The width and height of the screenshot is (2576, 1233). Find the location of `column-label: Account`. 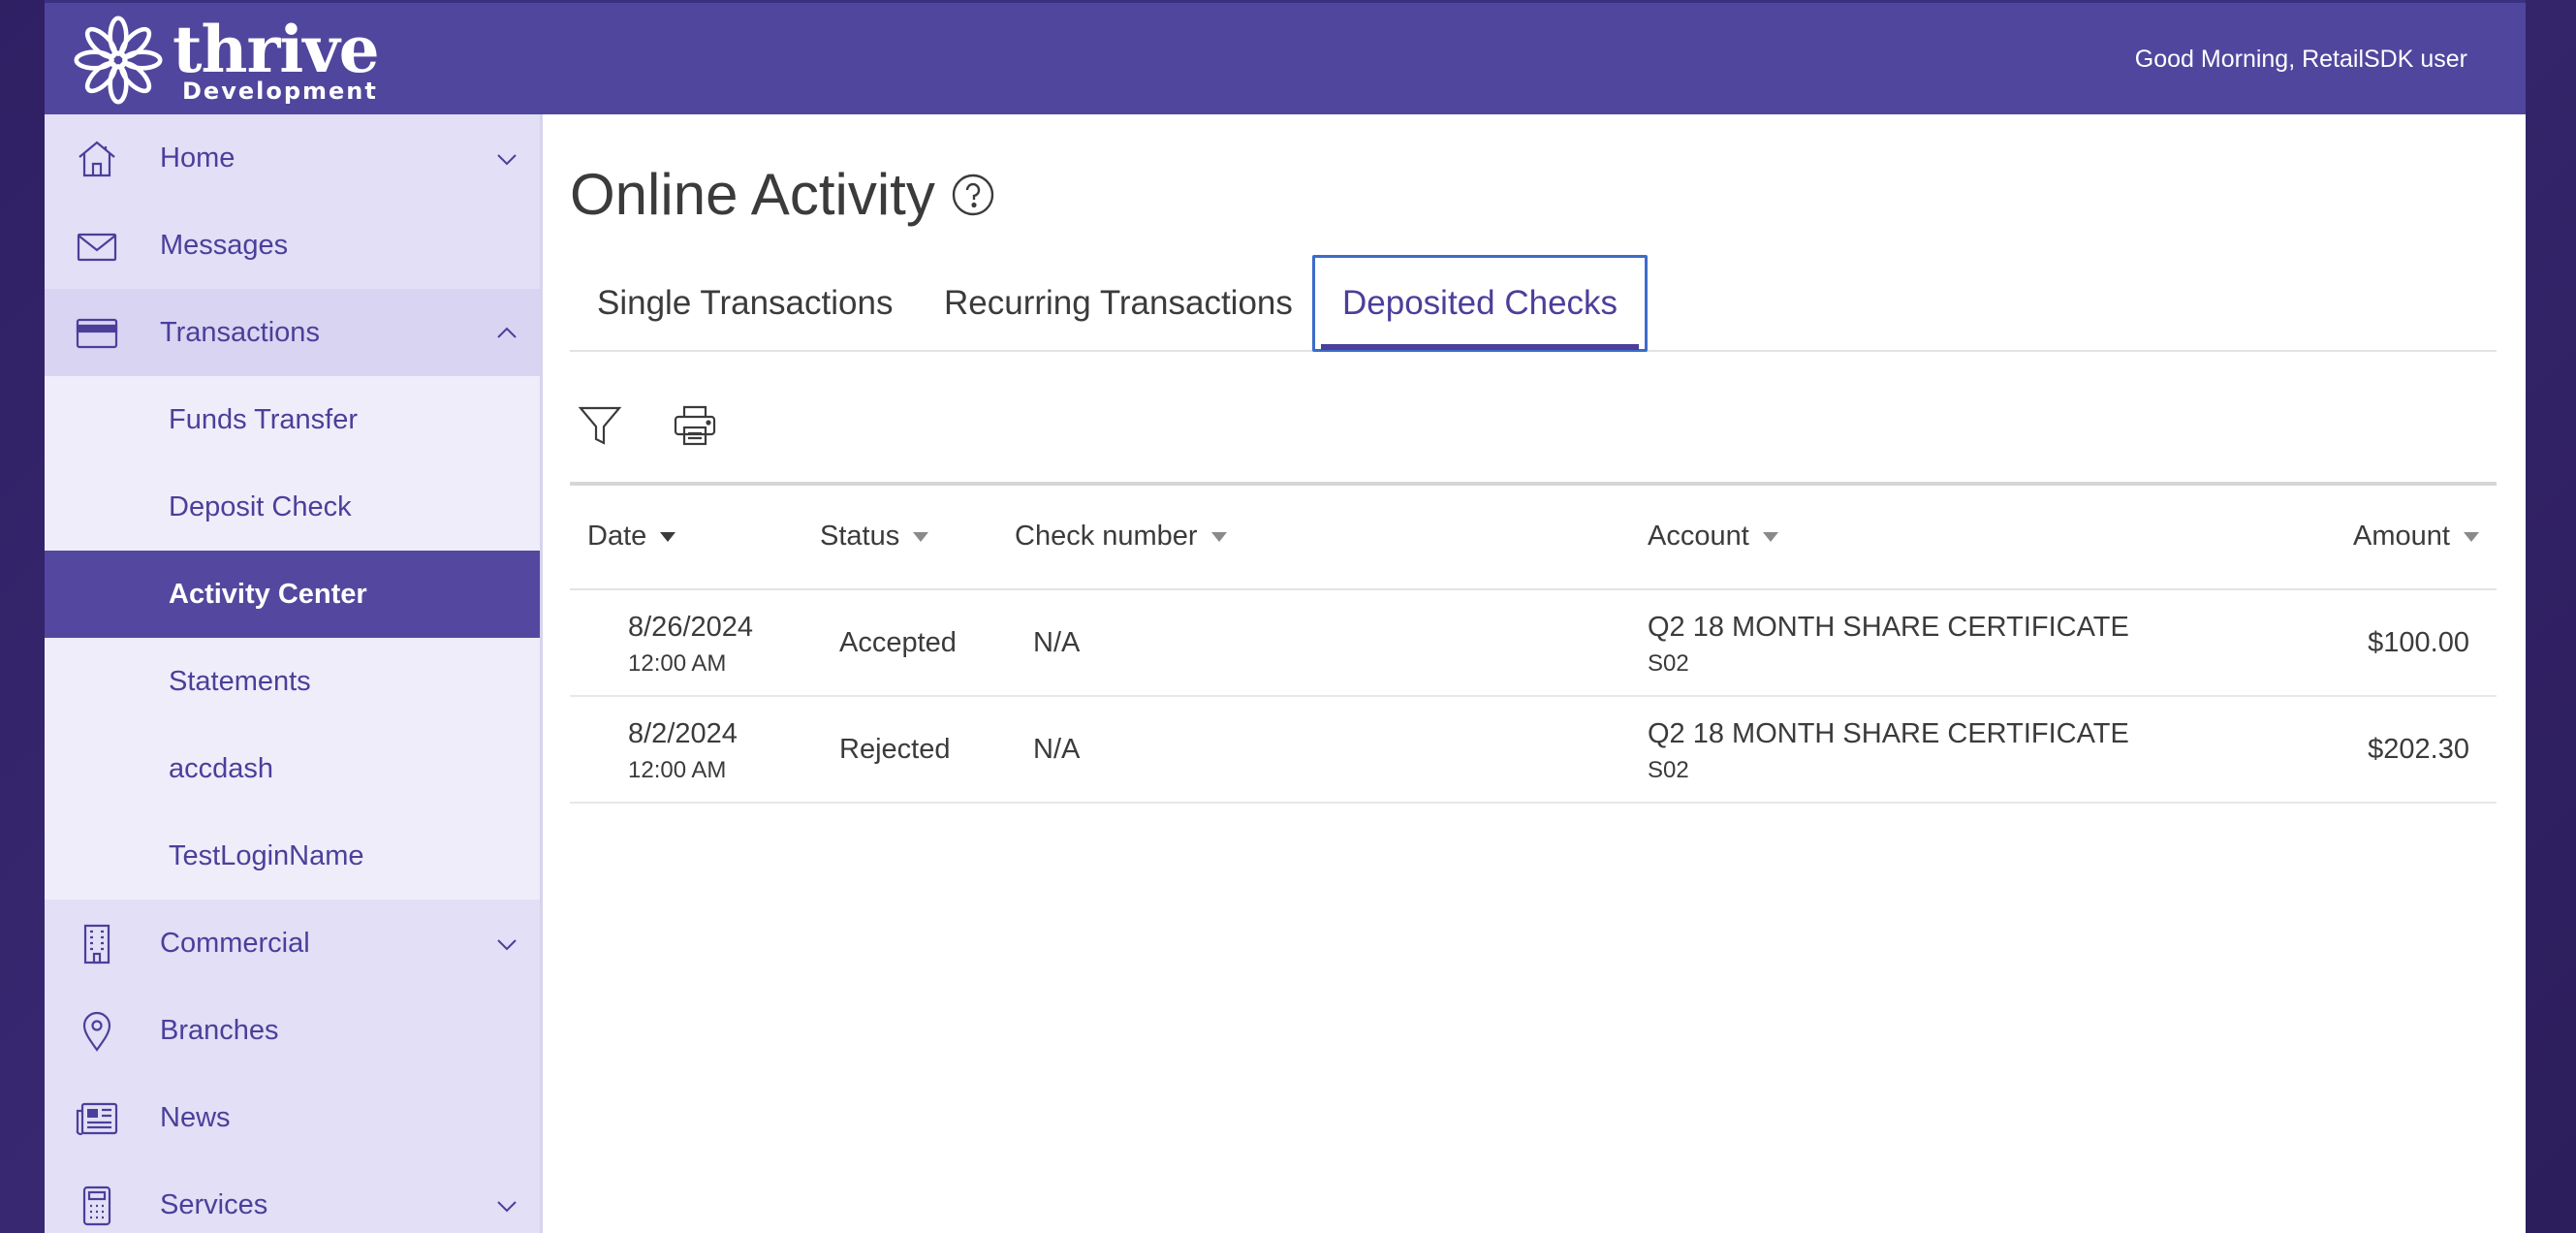

column-label: Account is located at coordinates (1698, 537).